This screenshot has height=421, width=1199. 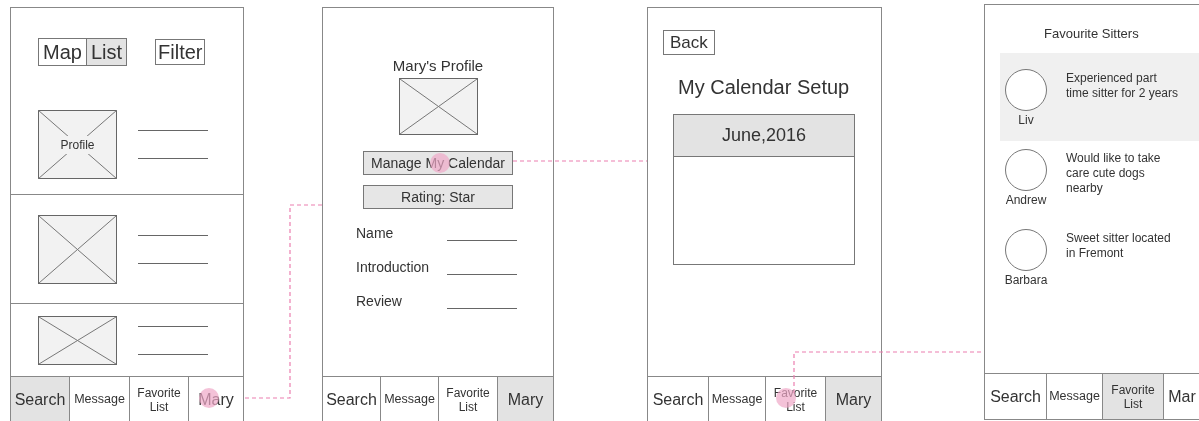 I want to click on tab: Mar, so click(x=1181, y=396).